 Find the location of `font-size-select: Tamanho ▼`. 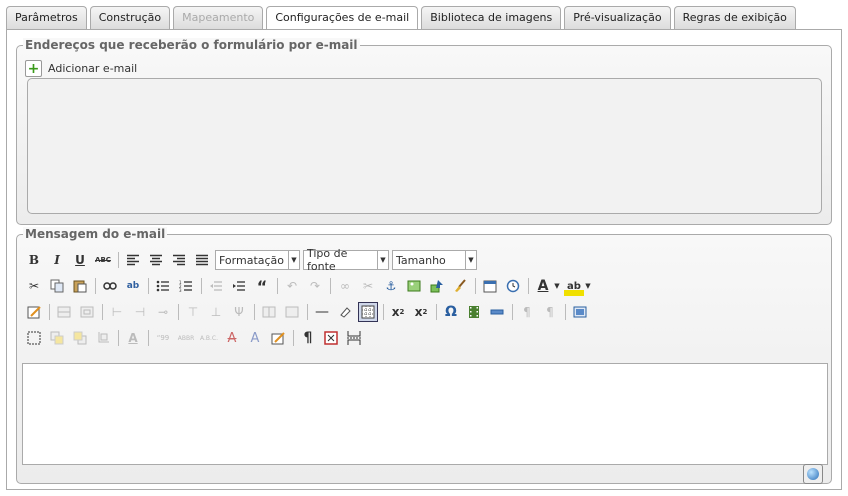

font-size-select: Tamanho ▼ is located at coordinates (434, 260).